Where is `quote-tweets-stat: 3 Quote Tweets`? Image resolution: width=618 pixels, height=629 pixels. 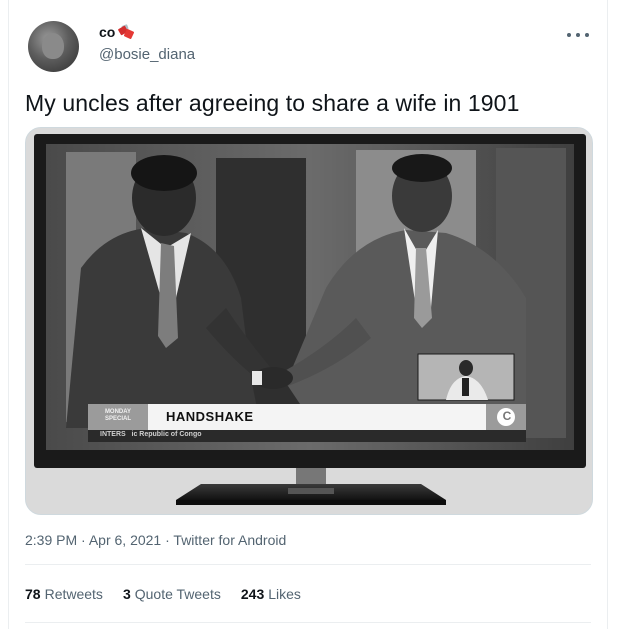 quote-tweets-stat: 3 Quote Tweets is located at coordinates (172, 594).